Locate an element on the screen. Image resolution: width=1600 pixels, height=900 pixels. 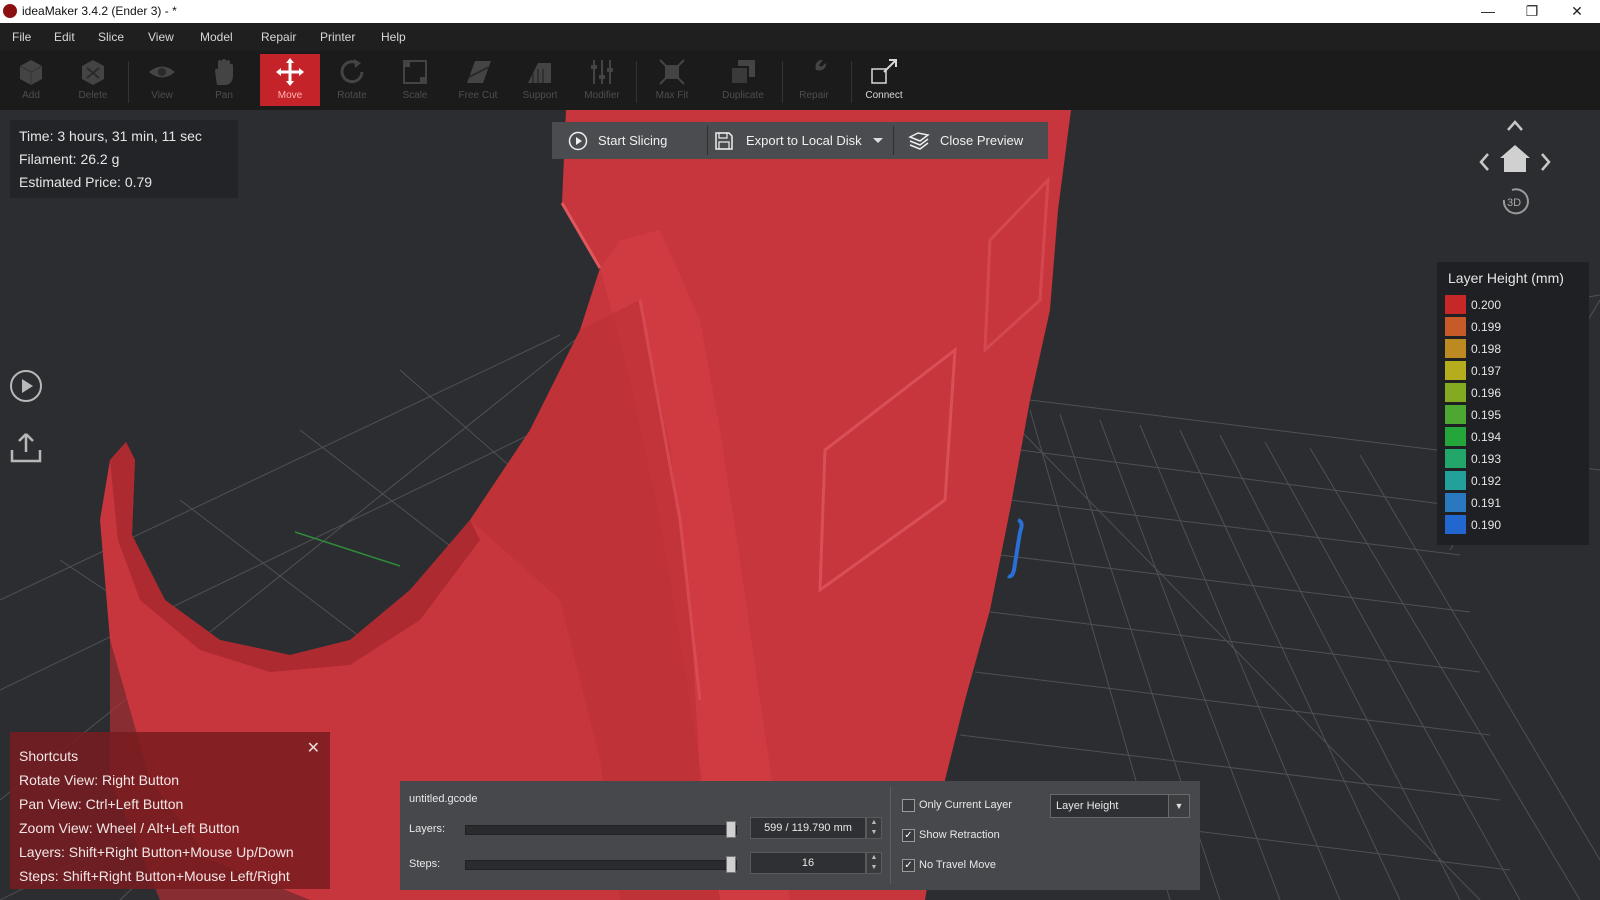
tool-maxfit-label: Max Fit is located at coordinates (672, 95).